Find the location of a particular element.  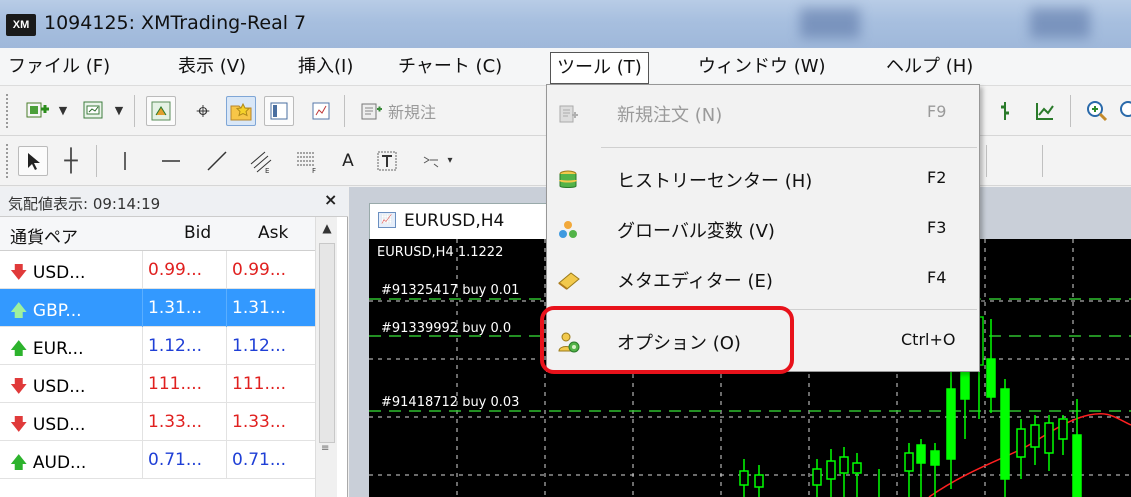

chart-line-icon is located at coordinates (1045, 111).